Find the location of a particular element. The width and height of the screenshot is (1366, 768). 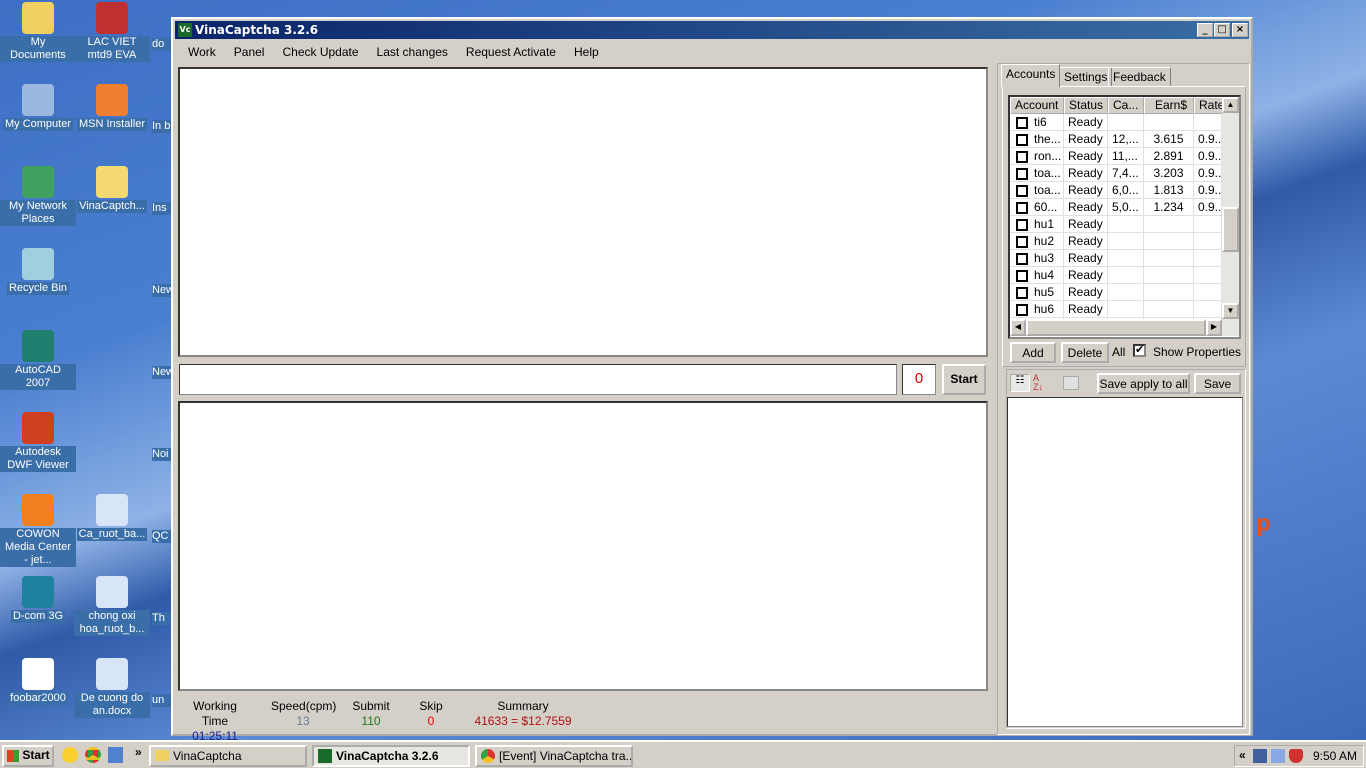

captcha-input is located at coordinates (538, 379).